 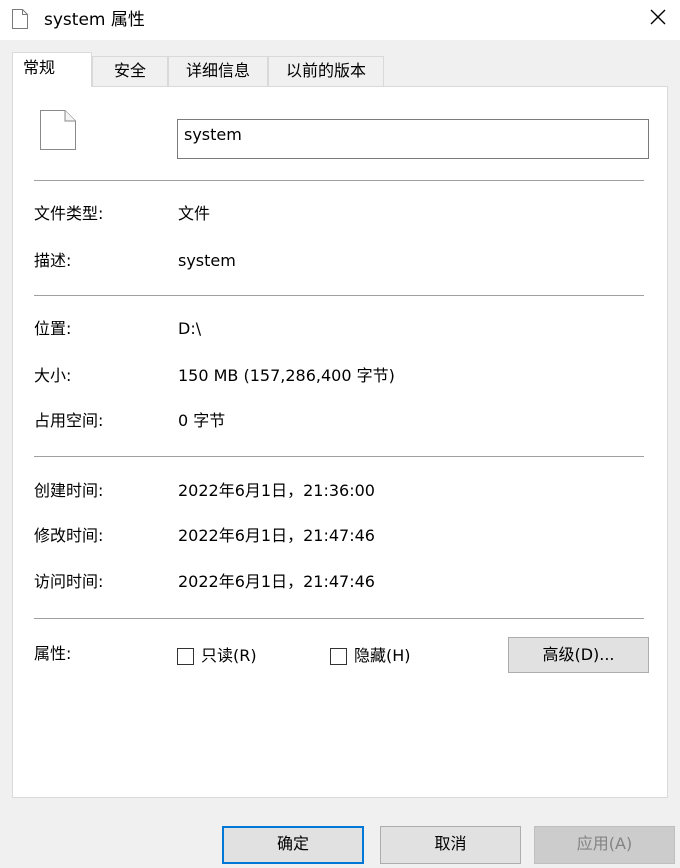 What do you see at coordinates (207, 260) in the screenshot?
I see `description-value: system` at bounding box center [207, 260].